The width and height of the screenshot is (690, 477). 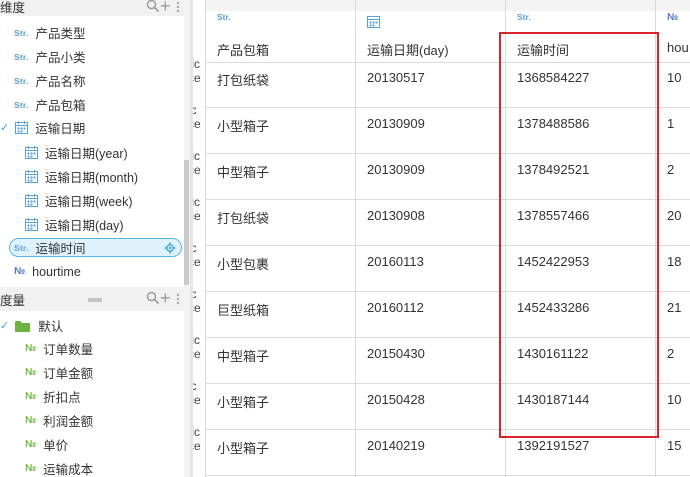 What do you see at coordinates (89, 202) in the screenshot?
I see `field-label: 运输日期(week)` at bounding box center [89, 202].